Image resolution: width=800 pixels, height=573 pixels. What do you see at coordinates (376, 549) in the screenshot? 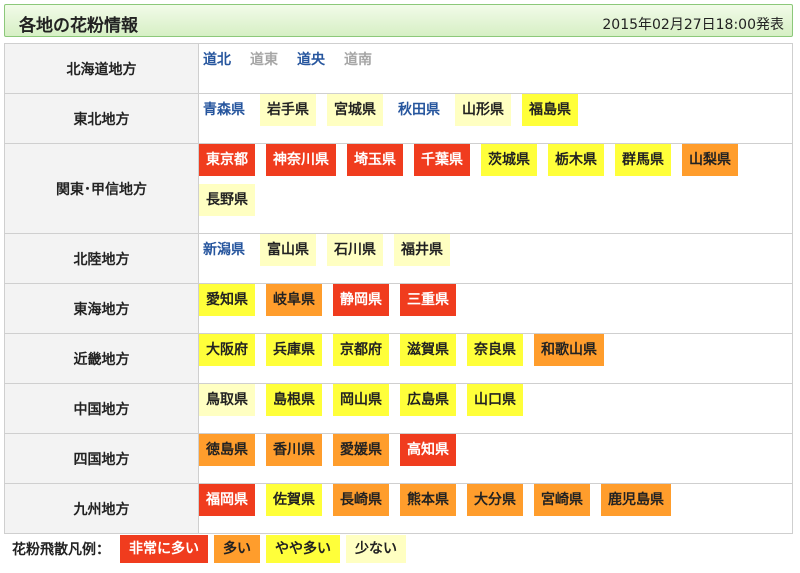
I see `legend-item: 少ない` at bounding box center [376, 549].